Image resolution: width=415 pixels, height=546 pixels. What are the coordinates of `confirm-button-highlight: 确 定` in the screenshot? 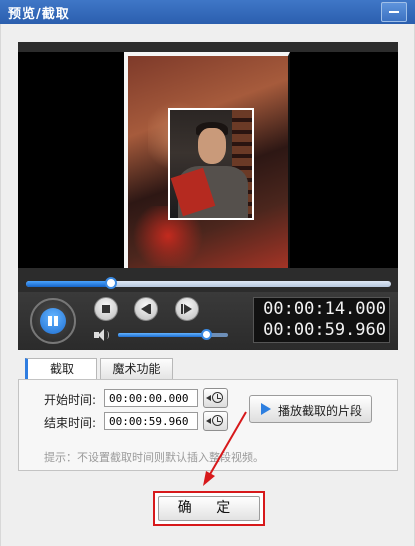 It's located at (209, 508).